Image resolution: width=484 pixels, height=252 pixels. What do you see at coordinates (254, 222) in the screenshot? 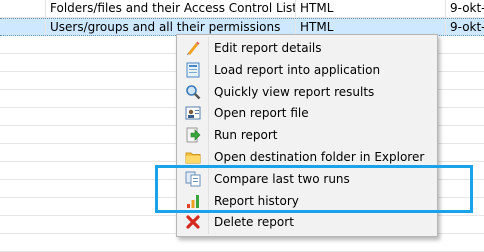
I see `menu-item-label: Delete report` at bounding box center [254, 222].